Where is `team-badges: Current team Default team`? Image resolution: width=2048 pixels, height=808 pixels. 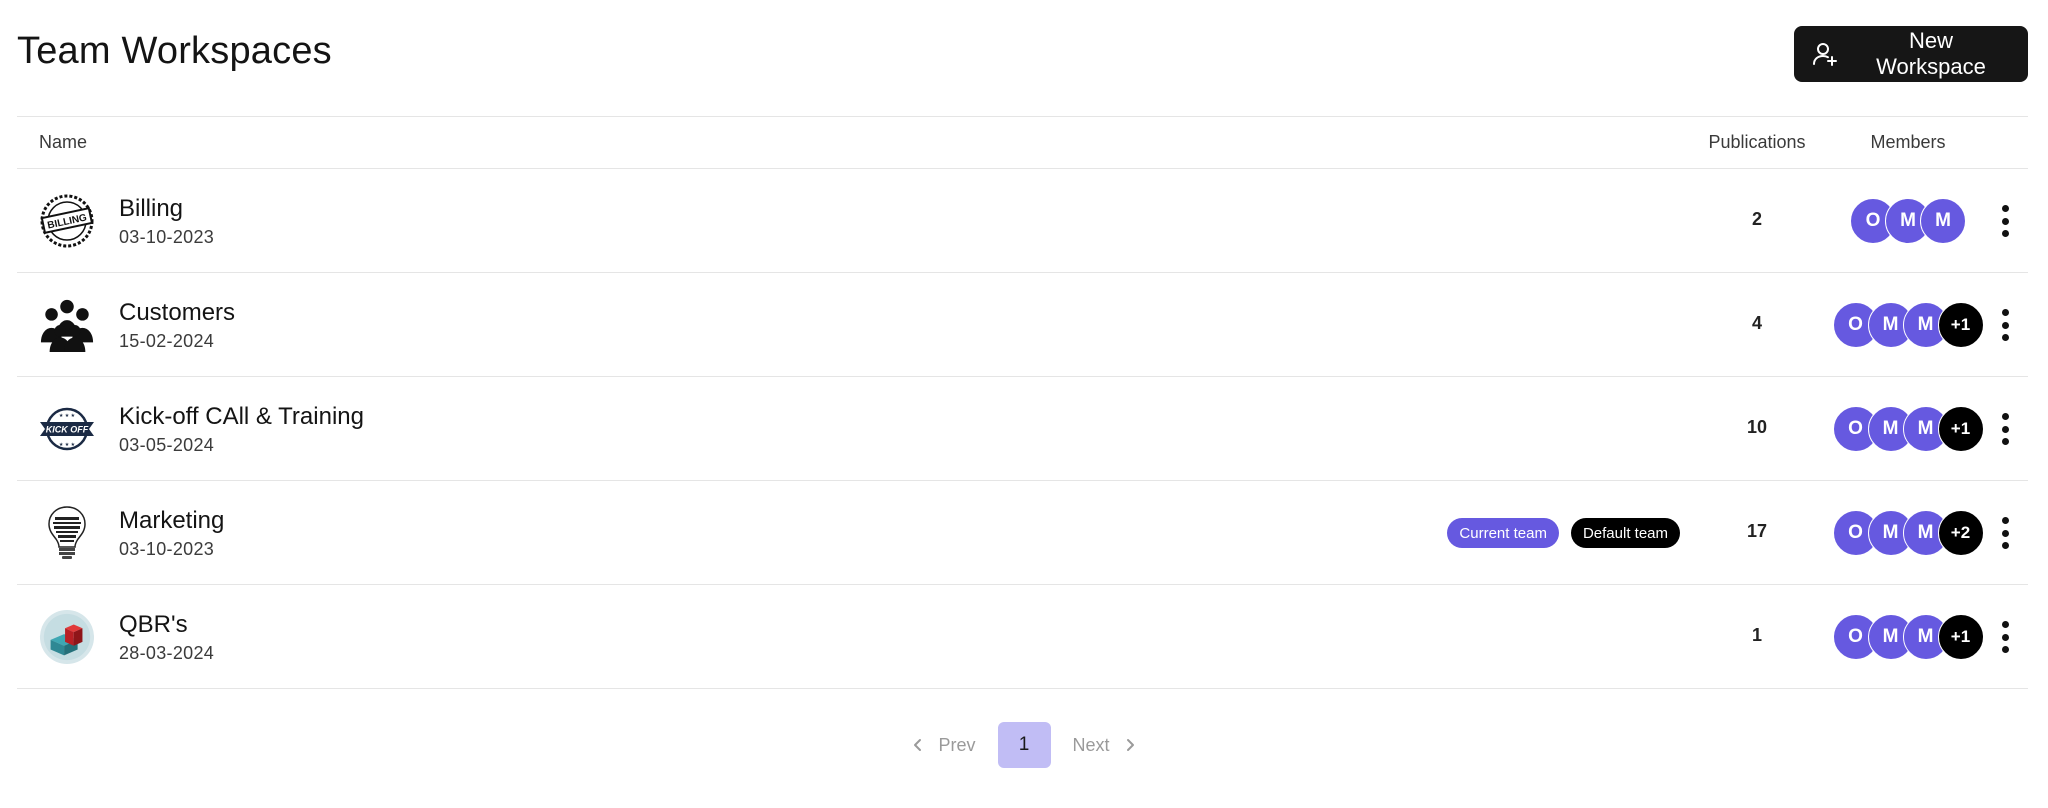 team-badges: Current team Default team is located at coordinates (1563, 533).